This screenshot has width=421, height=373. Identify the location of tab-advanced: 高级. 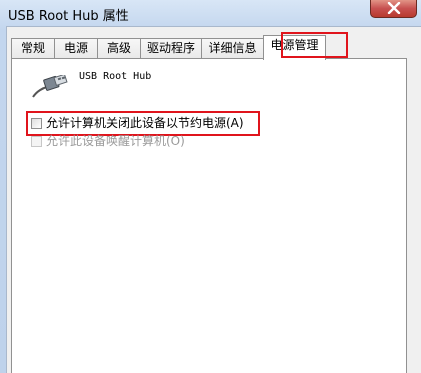
(119, 48).